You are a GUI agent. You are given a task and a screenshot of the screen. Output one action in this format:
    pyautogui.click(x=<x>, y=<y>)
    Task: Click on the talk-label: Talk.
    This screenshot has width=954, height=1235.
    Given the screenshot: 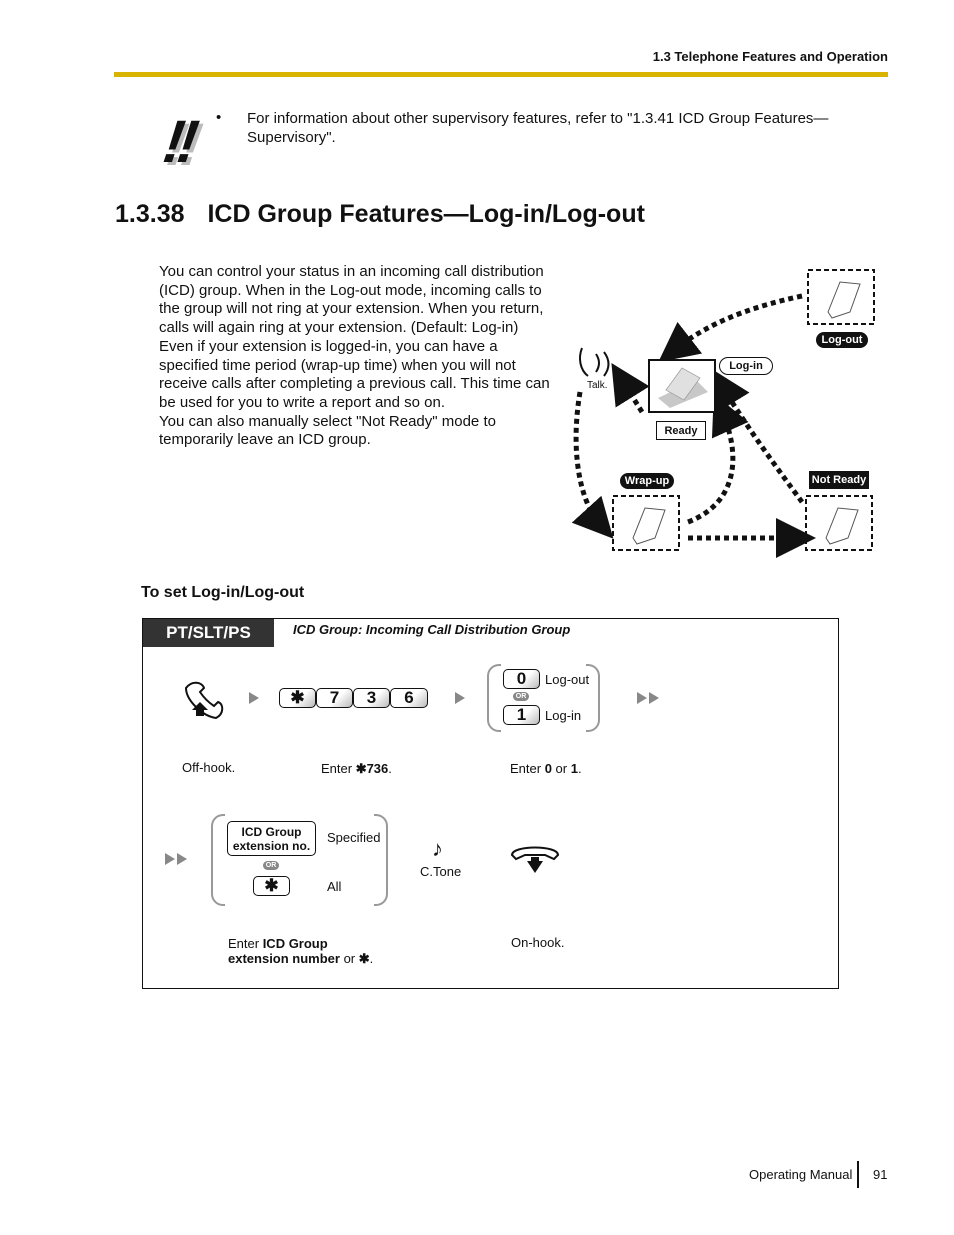 What is the action you would take?
    pyautogui.click(x=597, y=385)
    